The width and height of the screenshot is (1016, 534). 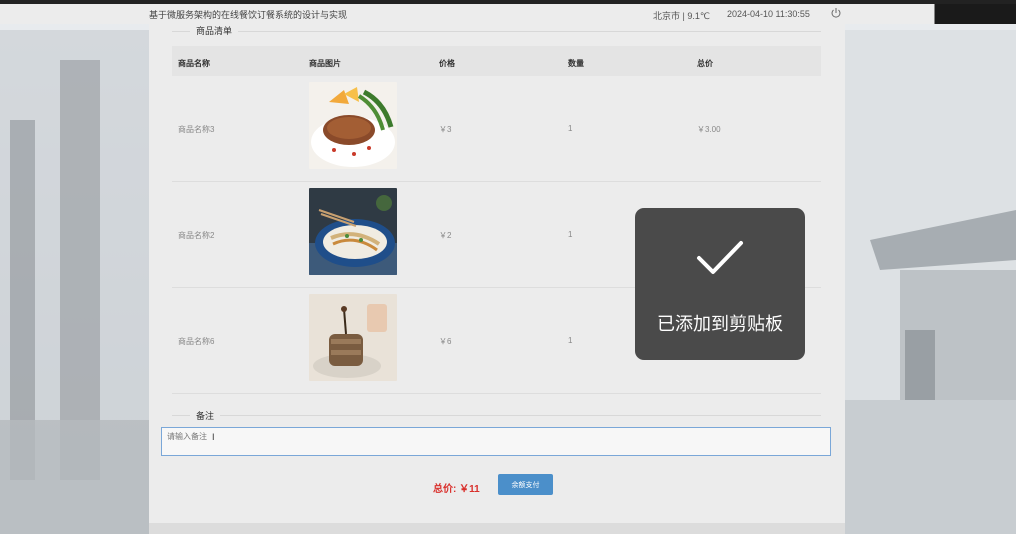 What do you see at coordinates (456, 489) in the screenshot?
I see `total-price: 总价: ￥11` at bounding box center [456, 489].